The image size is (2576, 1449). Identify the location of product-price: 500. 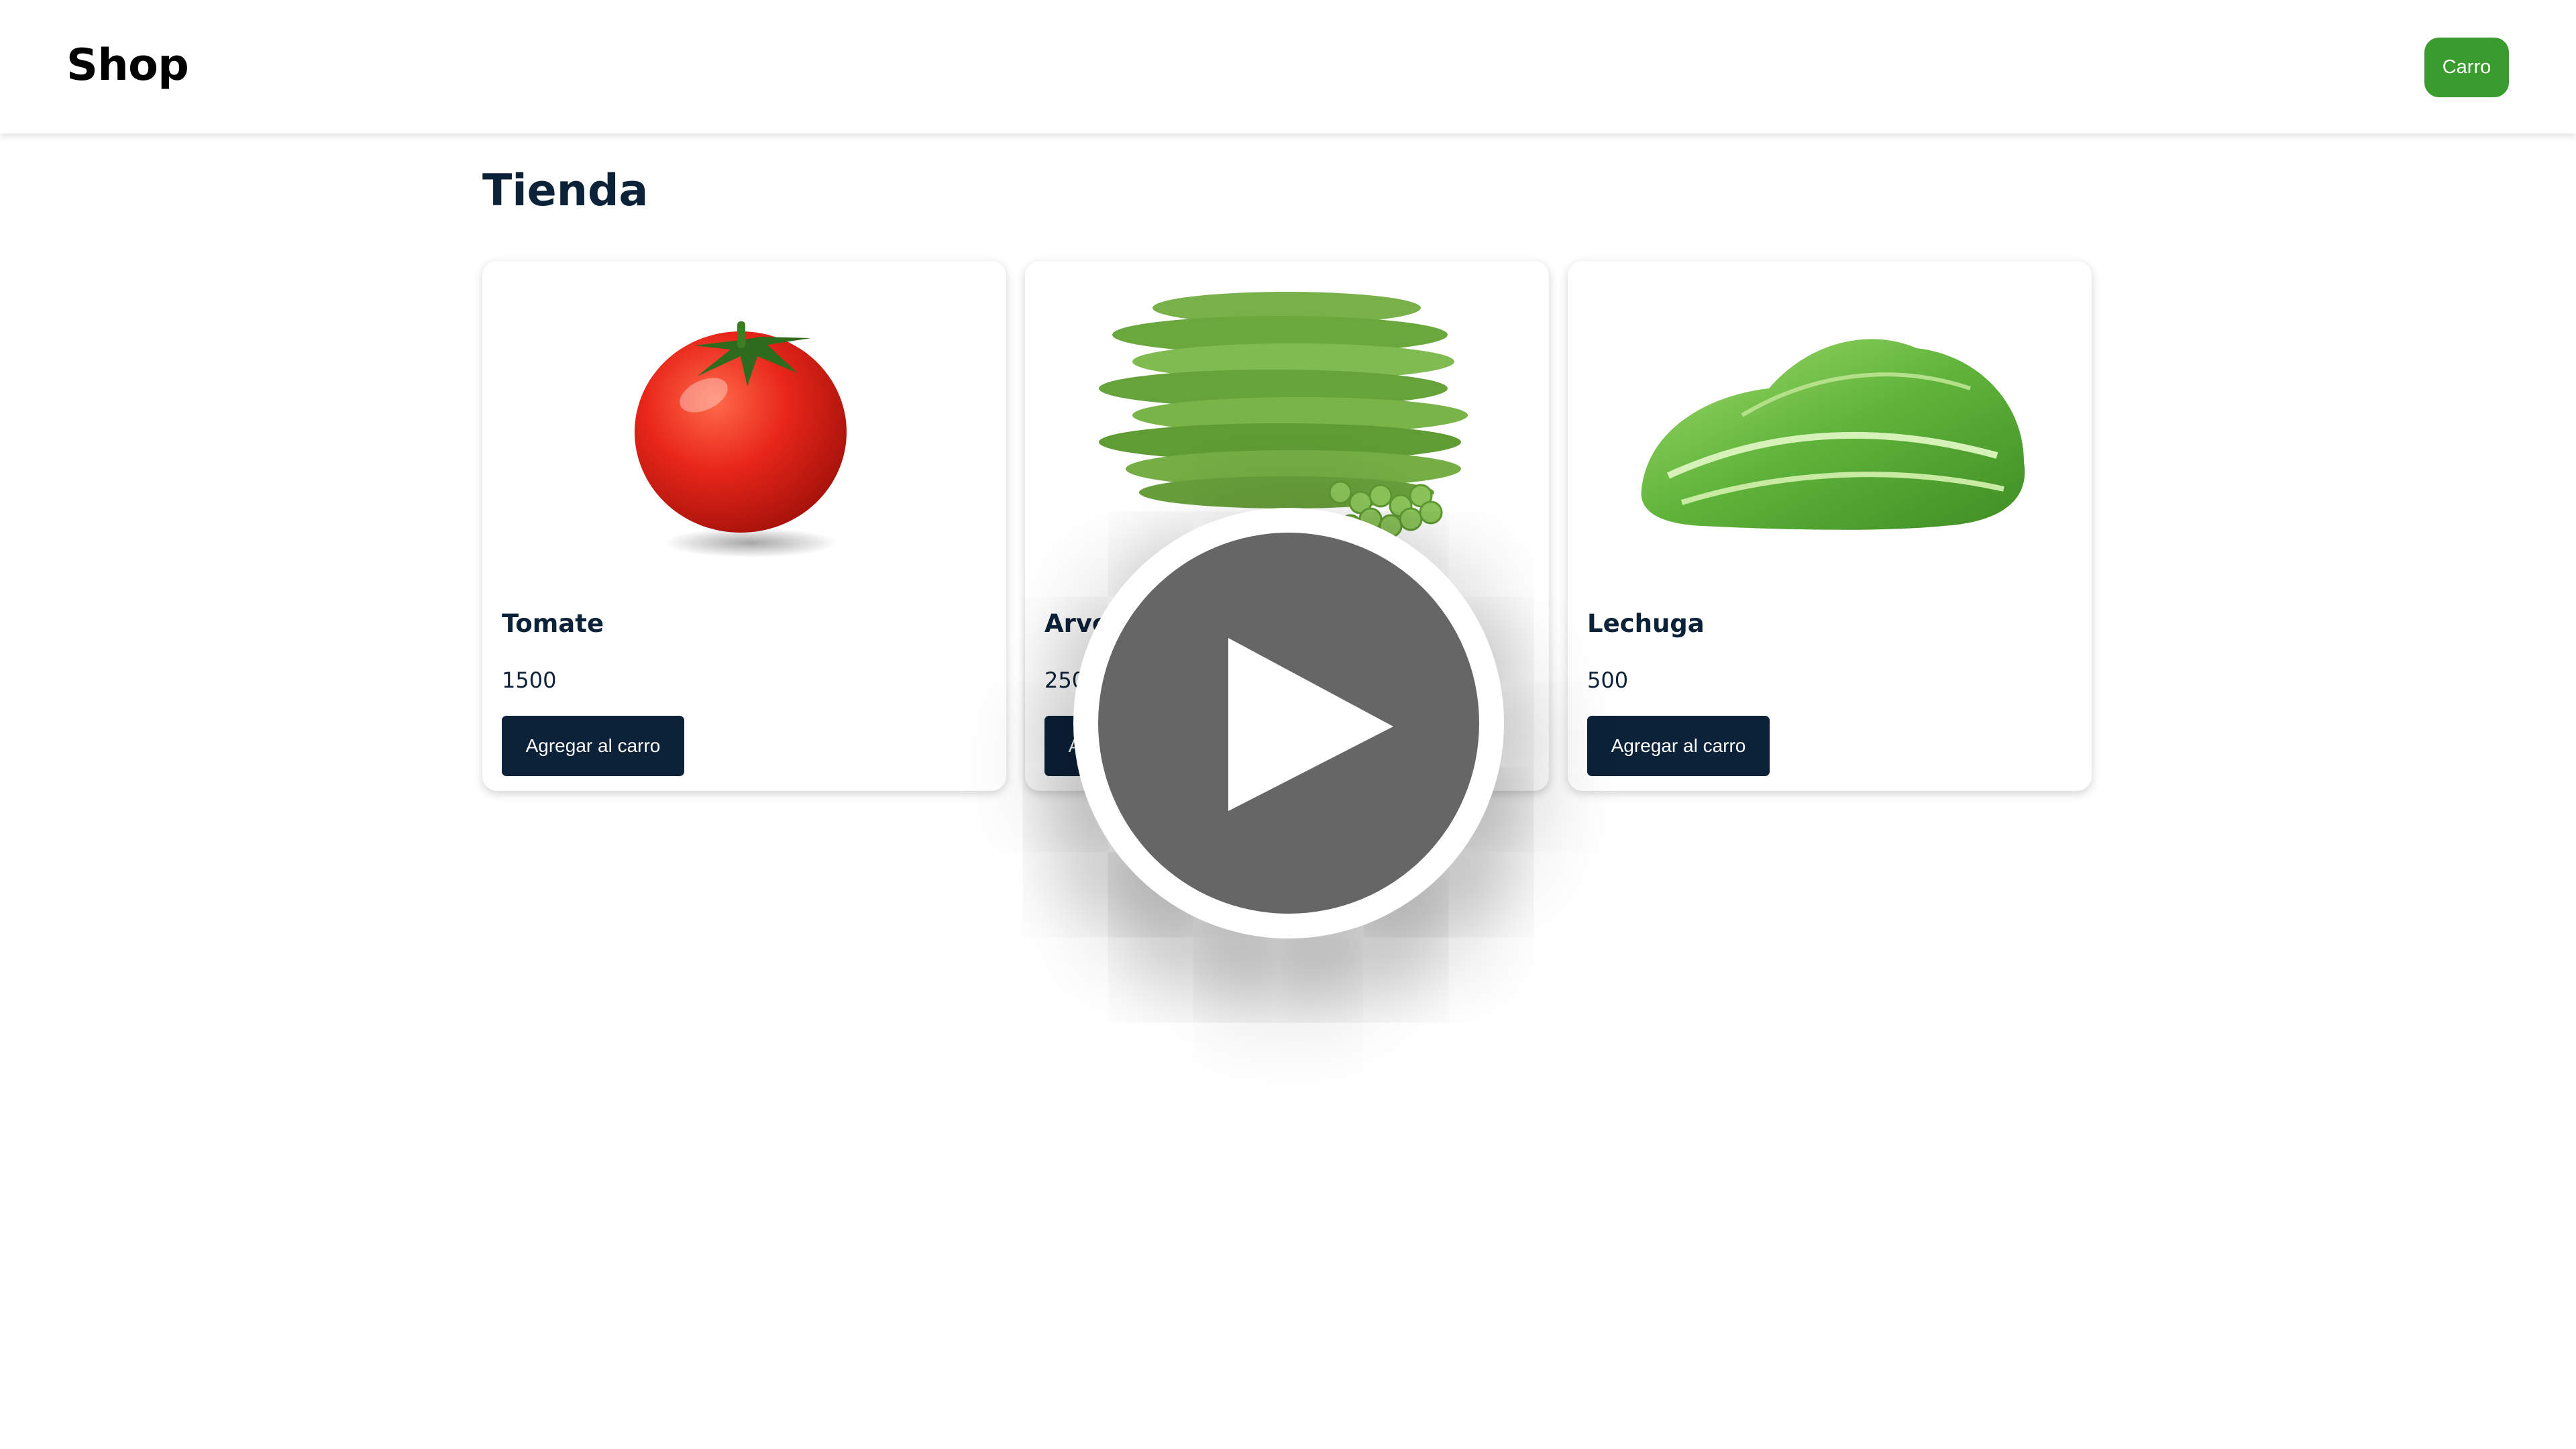
(1608, 680).